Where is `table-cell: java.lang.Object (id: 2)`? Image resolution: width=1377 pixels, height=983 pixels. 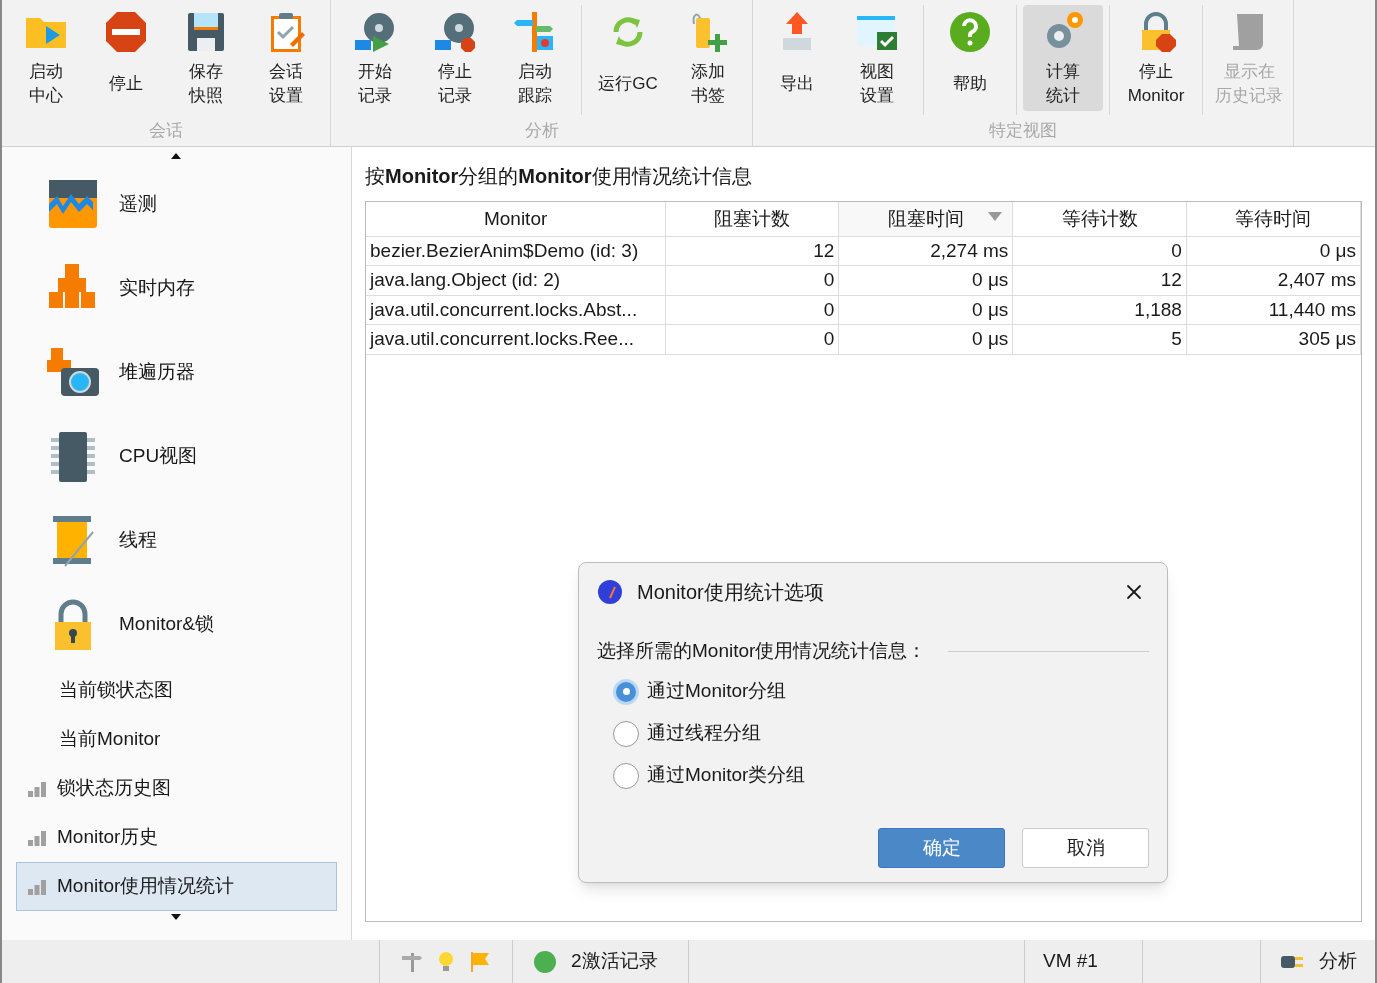 table-cell: java.lang.Object (id: 2) is located at coordinates (516, 280).